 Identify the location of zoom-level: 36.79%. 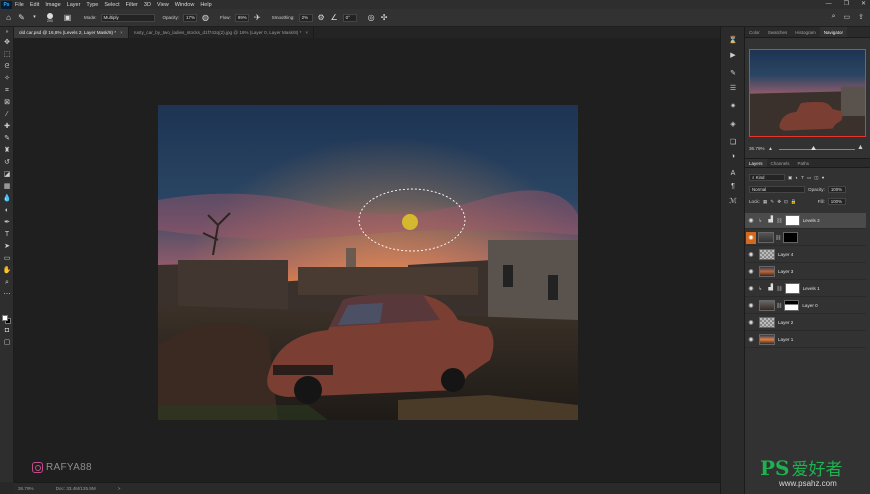
(26, 488).